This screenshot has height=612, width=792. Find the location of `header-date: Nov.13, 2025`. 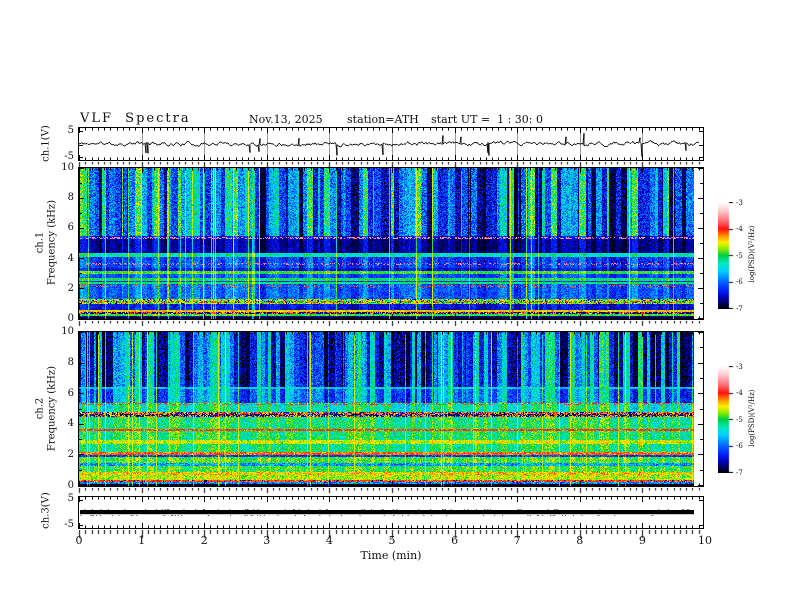

header-date: Nov.13, 2025 is located at coordinates (286, 119).